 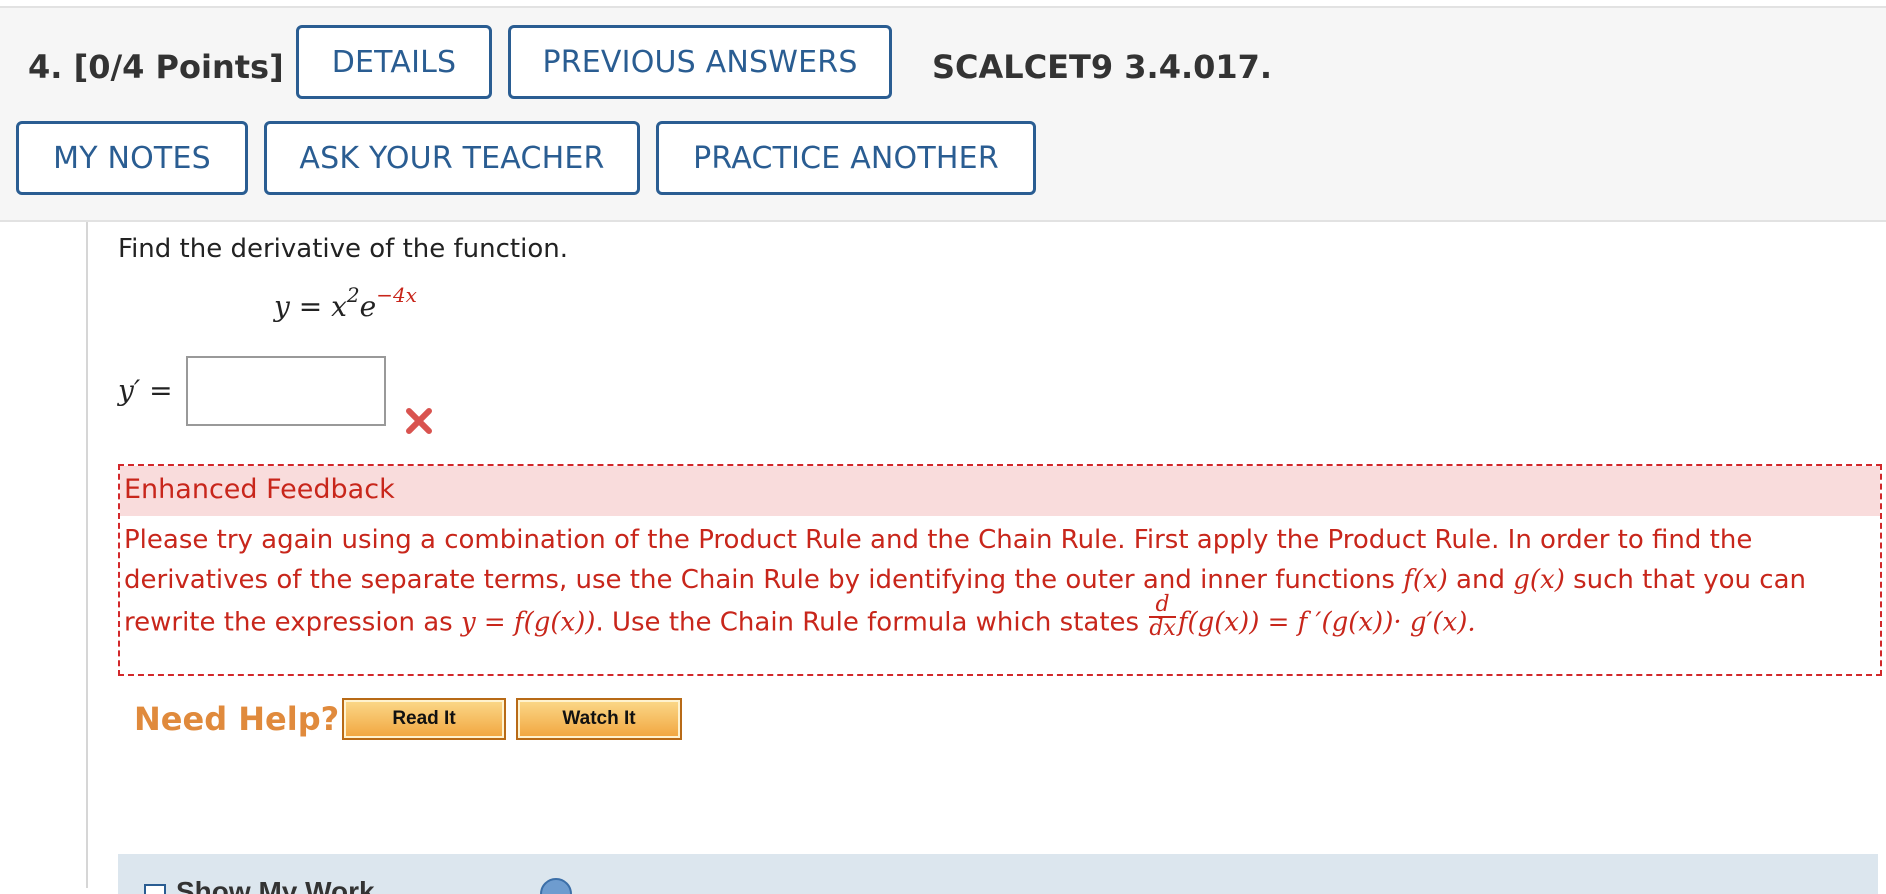 I want to click on show-work-checkbox, so click(x=155, y=889).